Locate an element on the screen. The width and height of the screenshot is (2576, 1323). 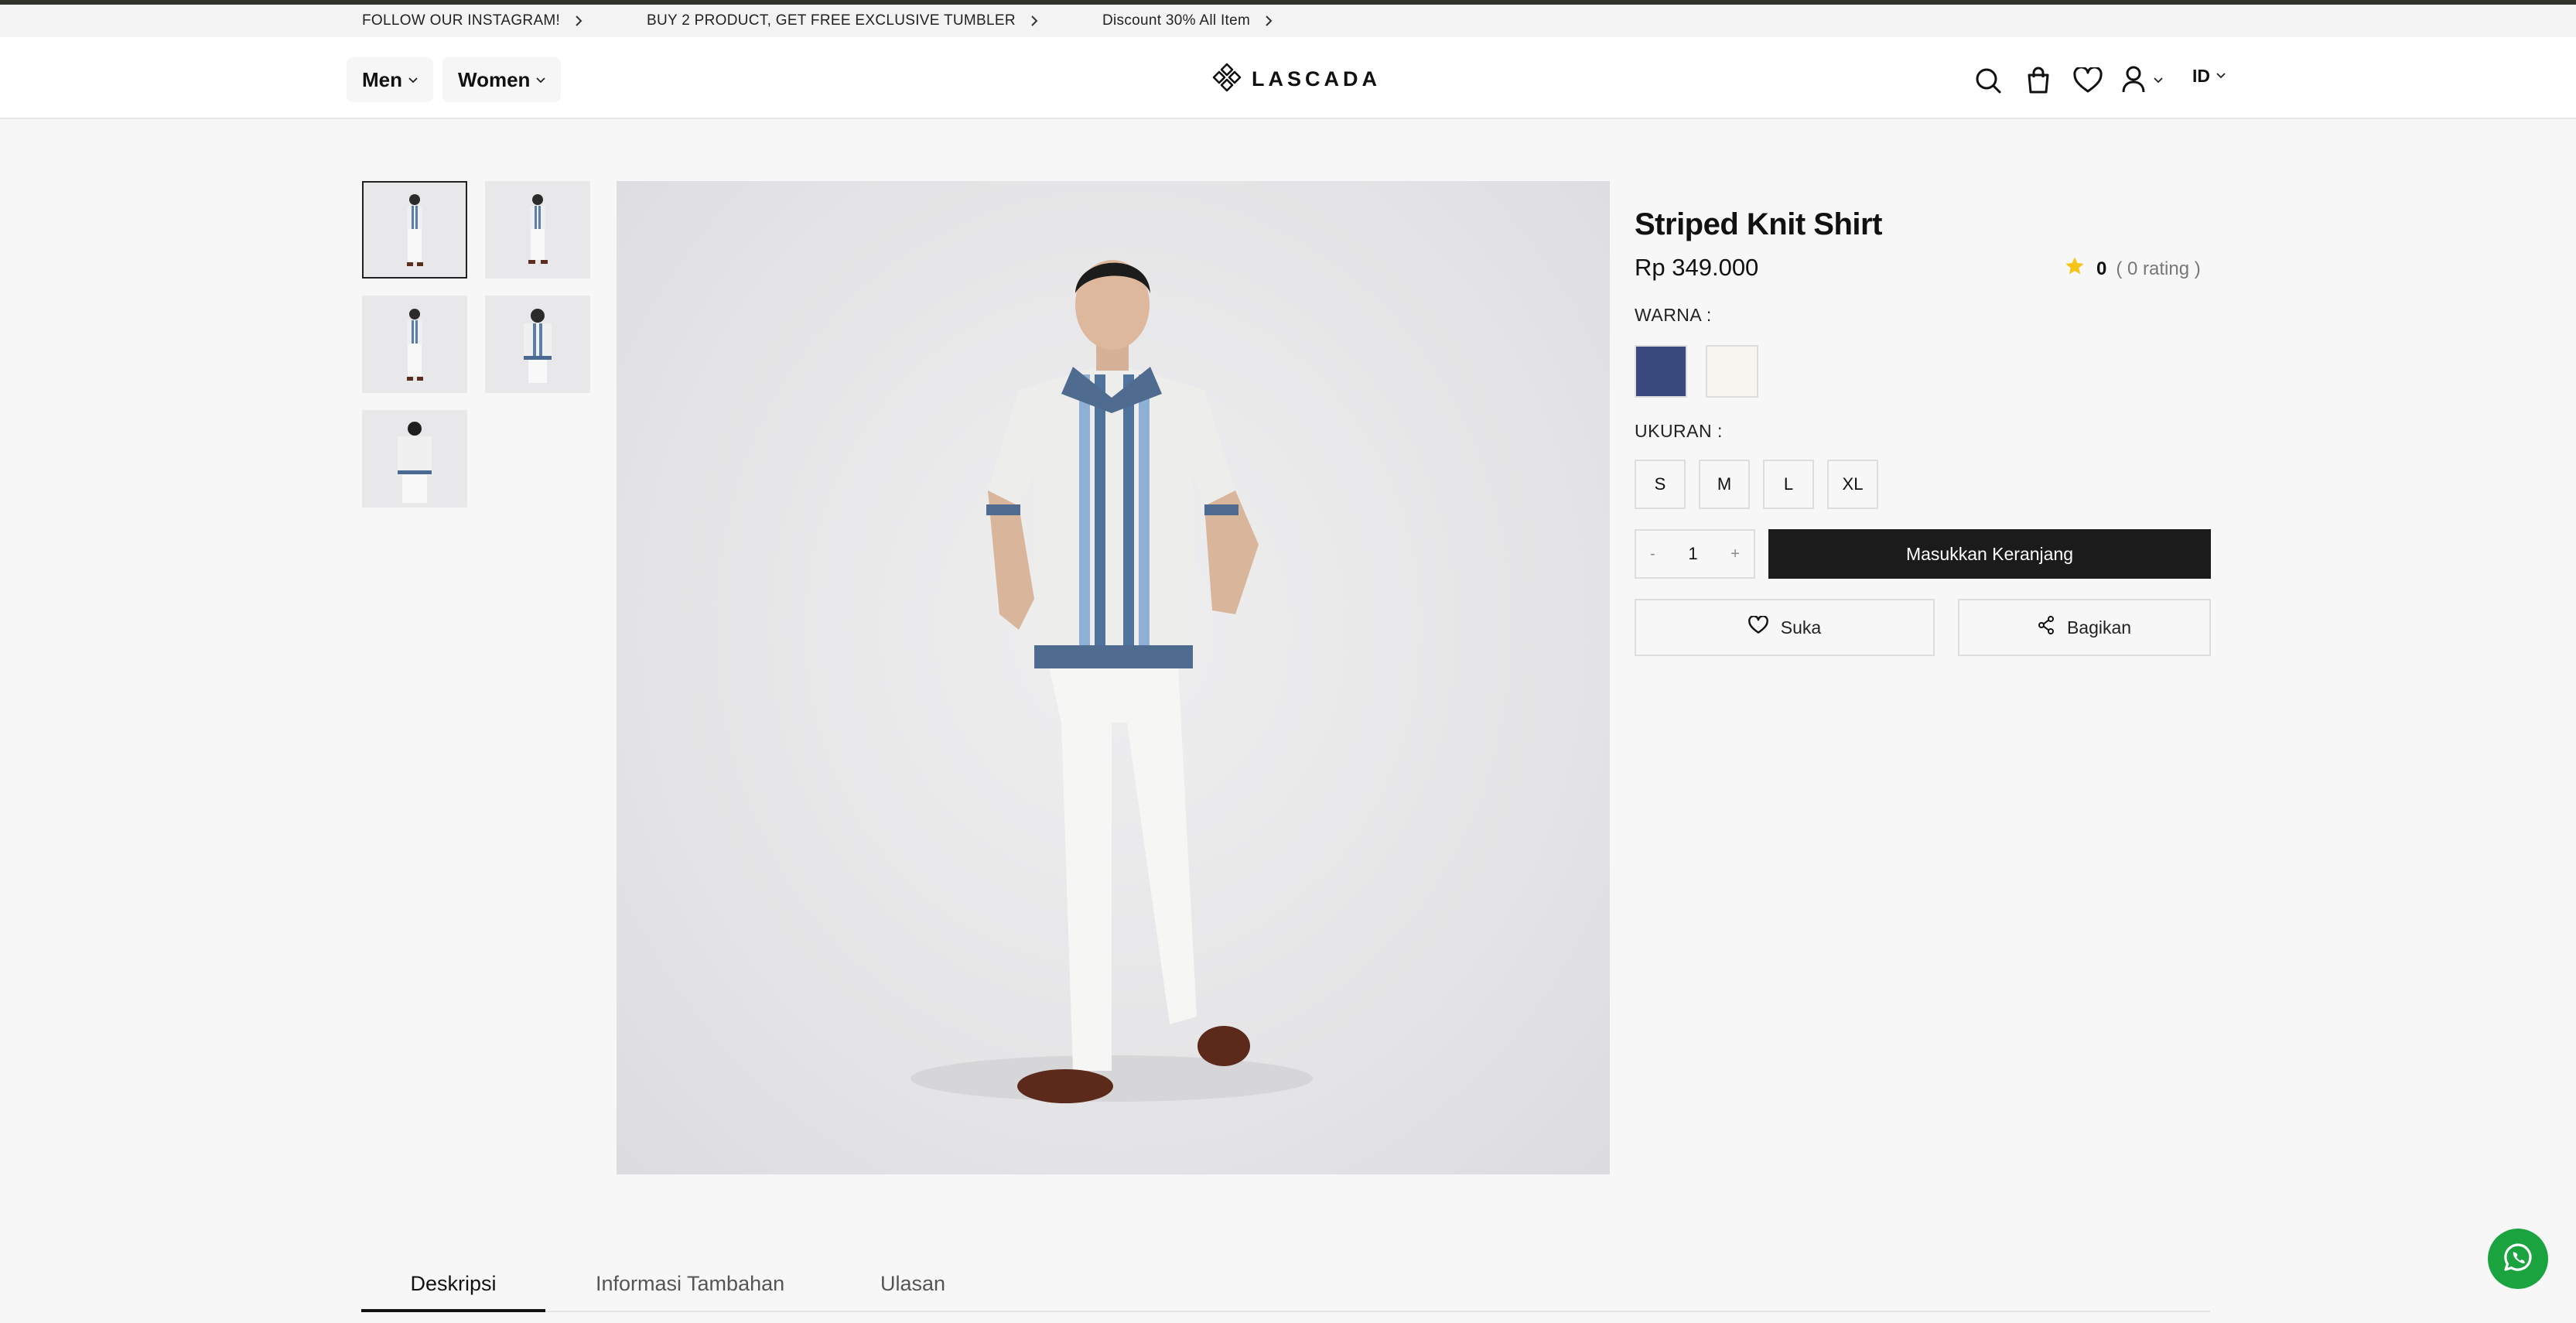
size-option-m: M is located at coordinates (1725, 484).